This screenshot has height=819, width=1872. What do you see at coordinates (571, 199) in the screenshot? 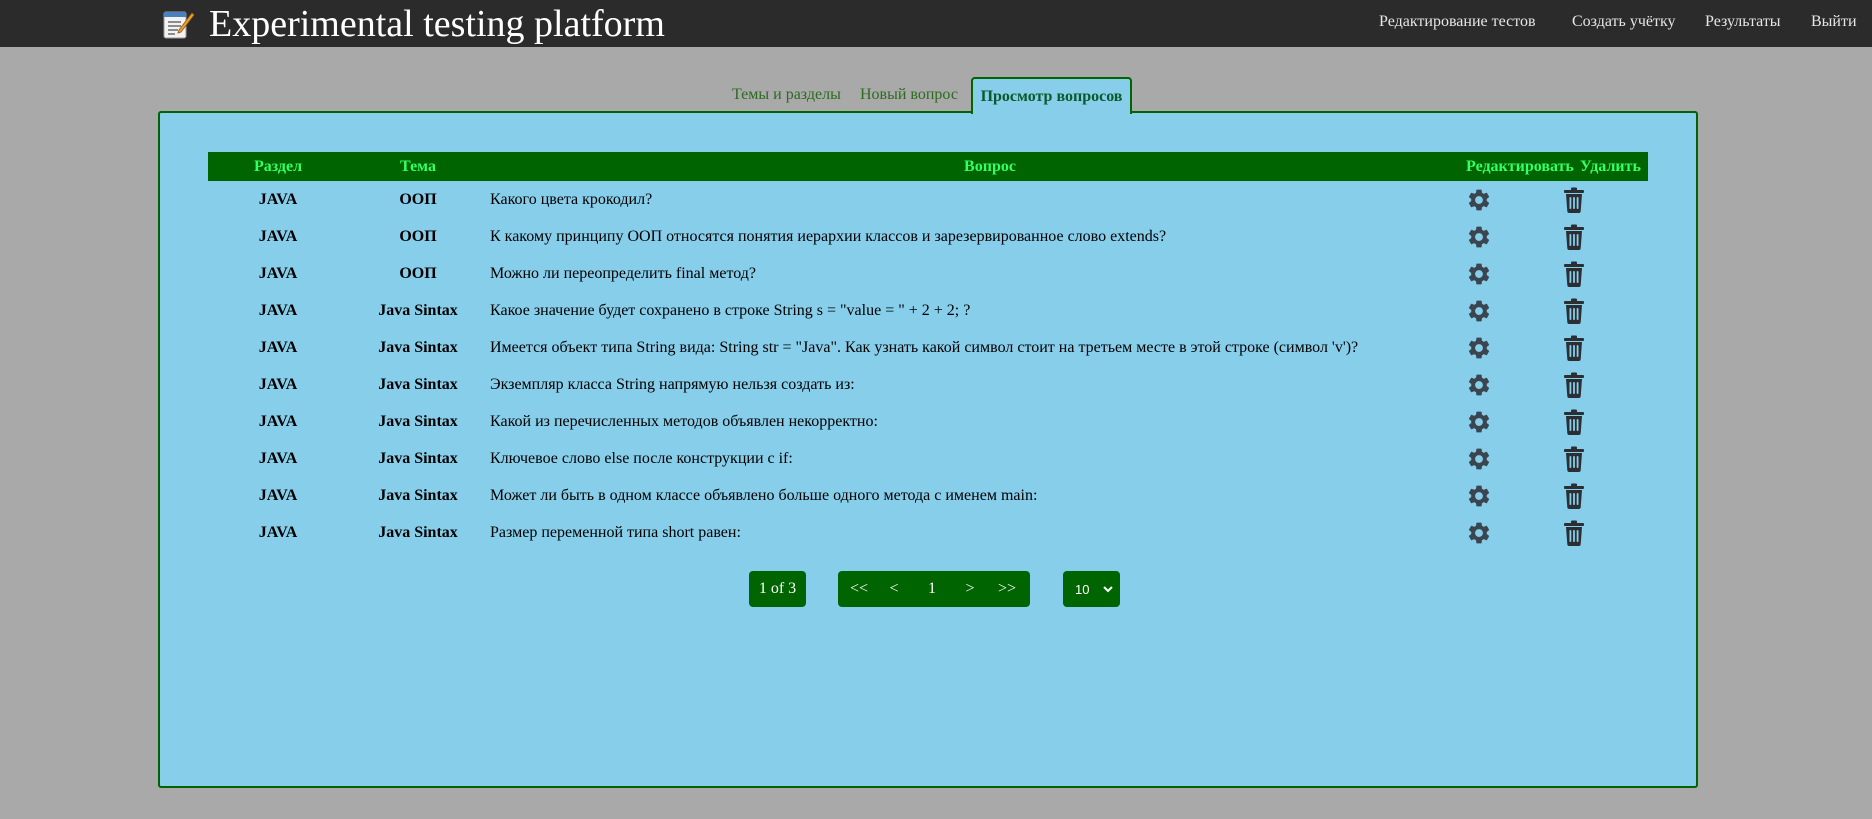
I see `cell-question: Какого цвета крокодил?` at bounding box center [571, 199].